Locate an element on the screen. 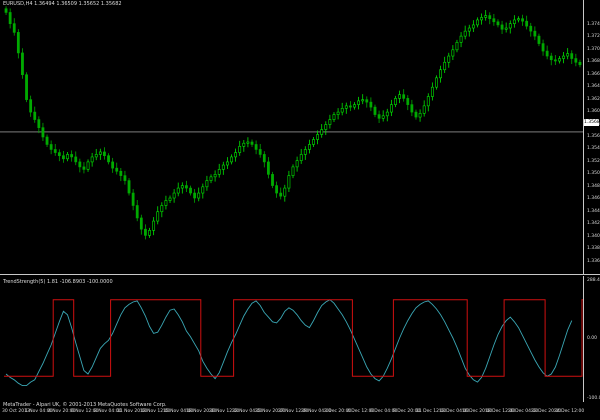 Image resolution: width=600 pixels, height=420 pixels. indicator-axis-line is located at coordinates (583, 339).